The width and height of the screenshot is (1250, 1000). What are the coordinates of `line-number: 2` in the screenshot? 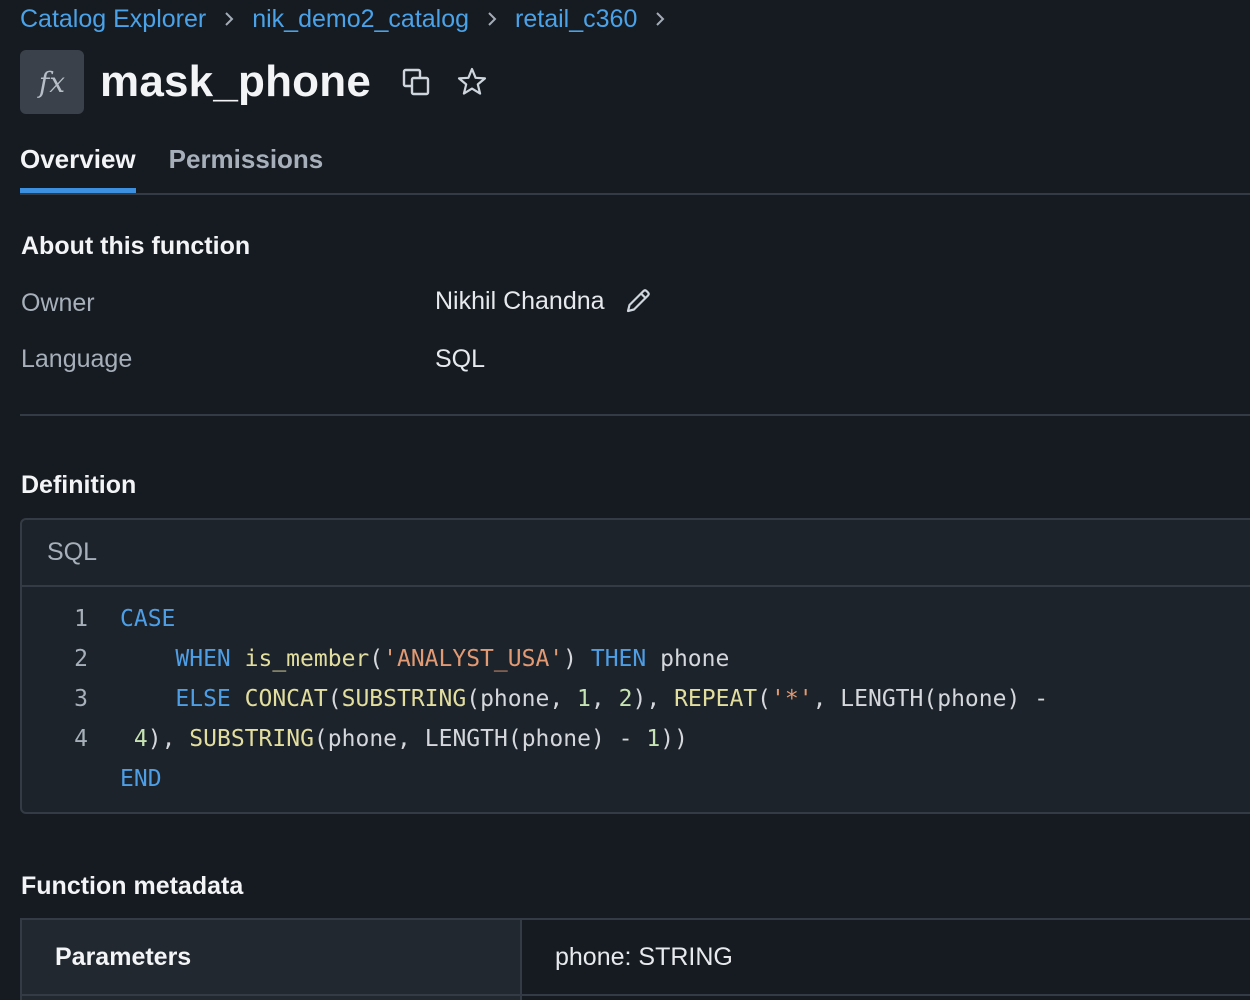 It's located at (81, 659).